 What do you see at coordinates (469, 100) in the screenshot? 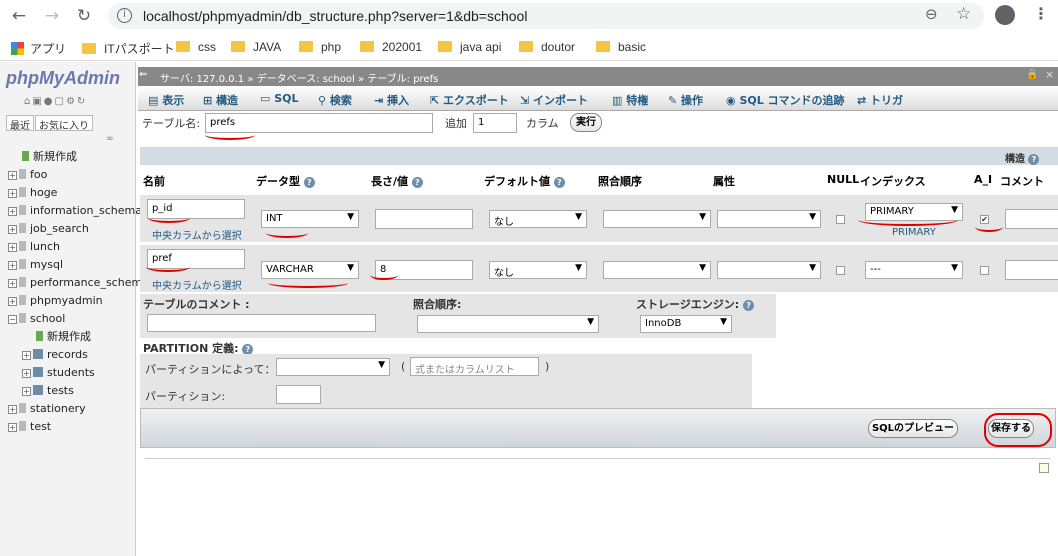
I see `tab-export: ⇱ エクスポート` at bounding box center [469, 100].